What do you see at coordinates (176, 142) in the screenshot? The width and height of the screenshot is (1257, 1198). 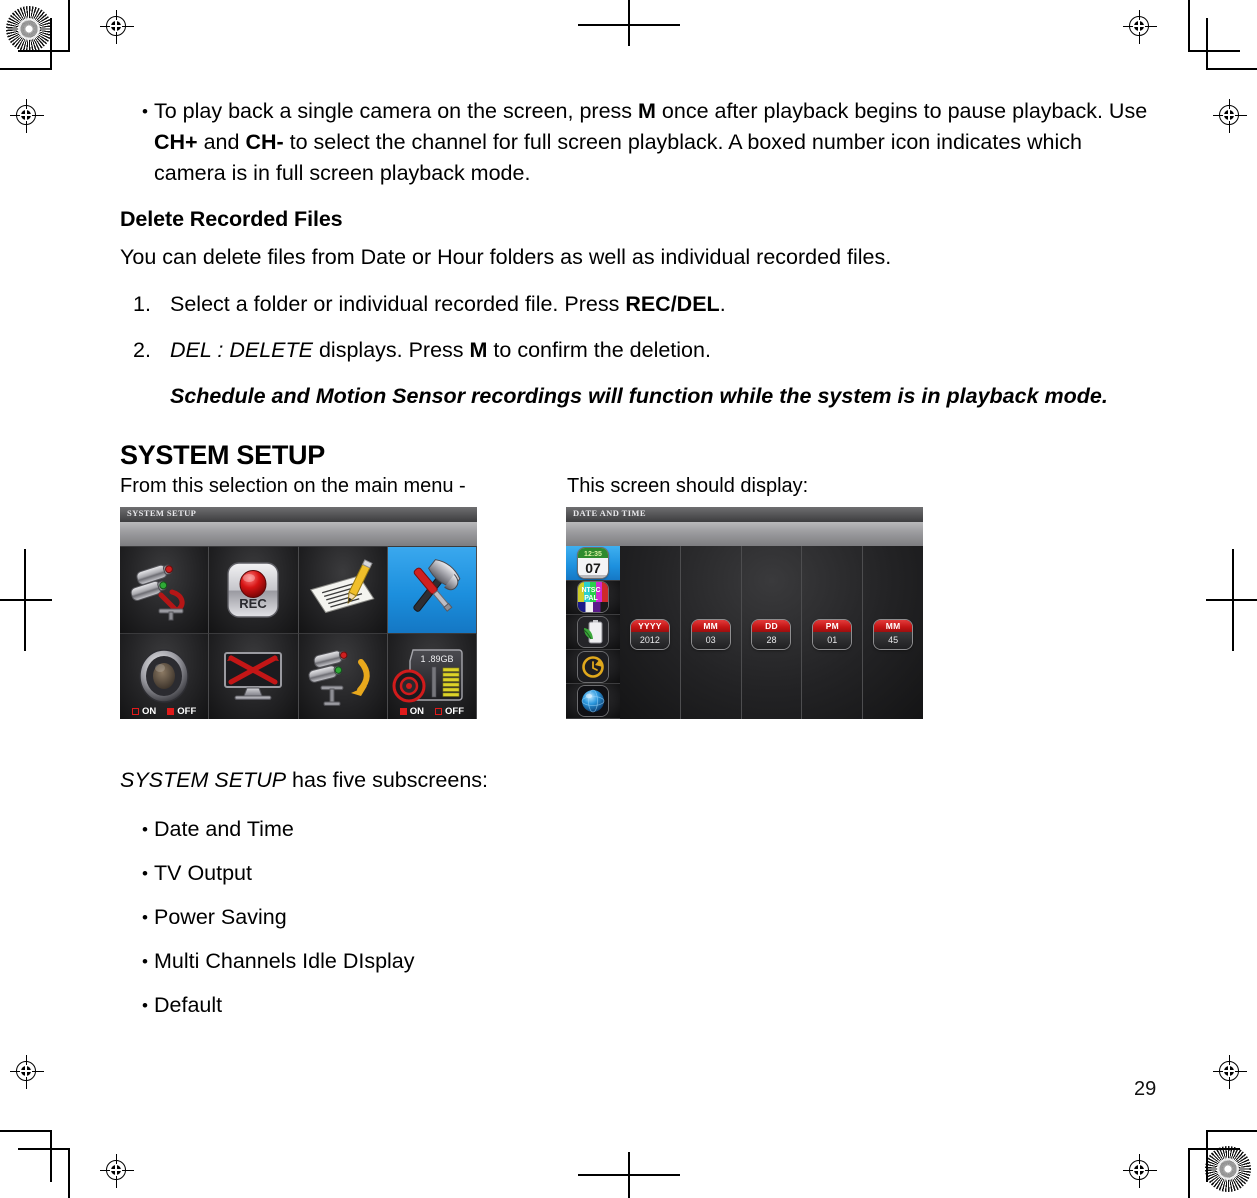 I see `key-ch-plus: CH+` at bounding box center [176, 142].